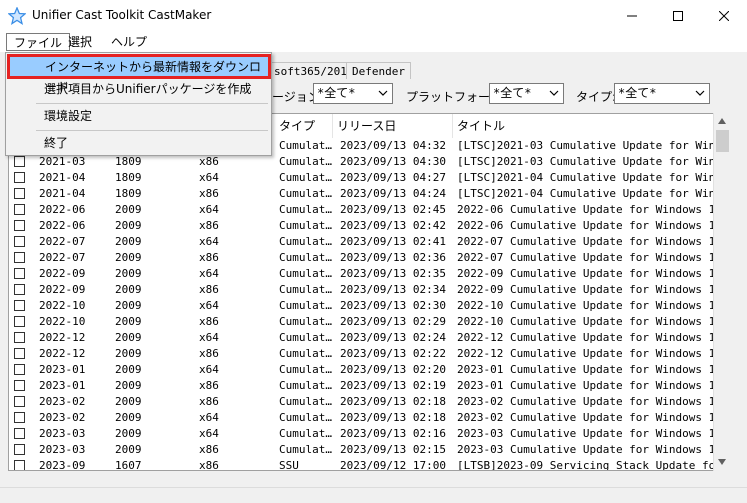  Describe the element at coordinates (722, 121) in the screenshot. I see `scroll-up-icon` at that location.